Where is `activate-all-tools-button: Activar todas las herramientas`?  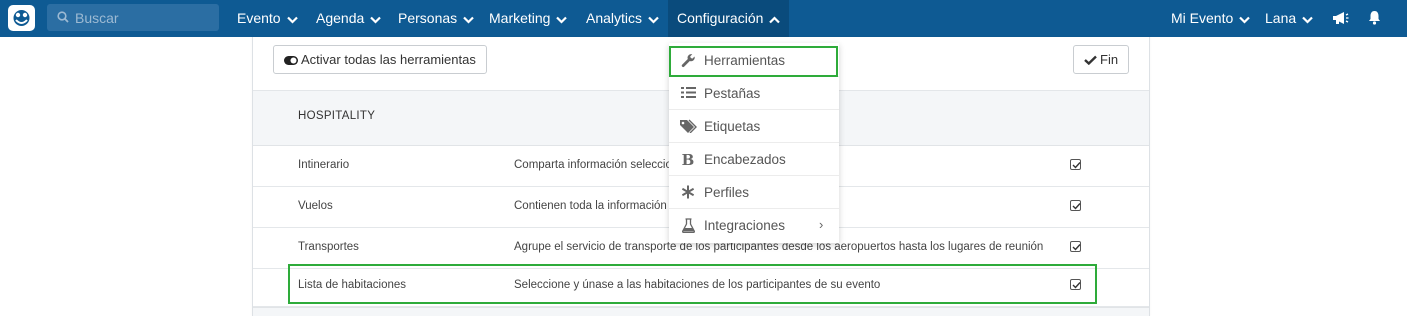
activate-all-tools-button: Activar todas las herramientas is located at coordinates (380, 59).